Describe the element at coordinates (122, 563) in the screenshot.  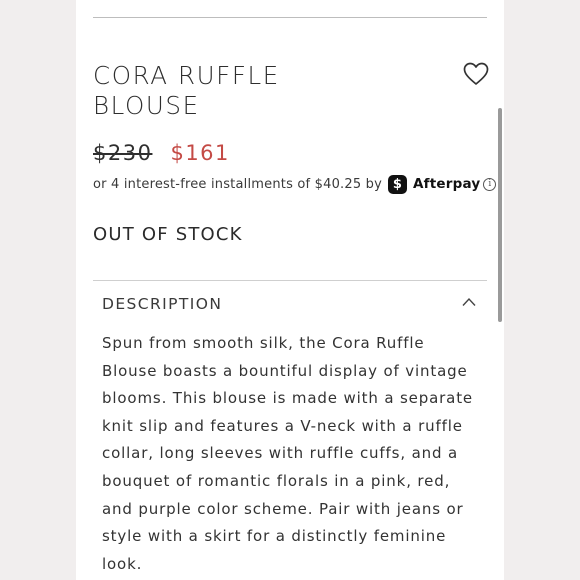
I see `description-line: look.` at that location.